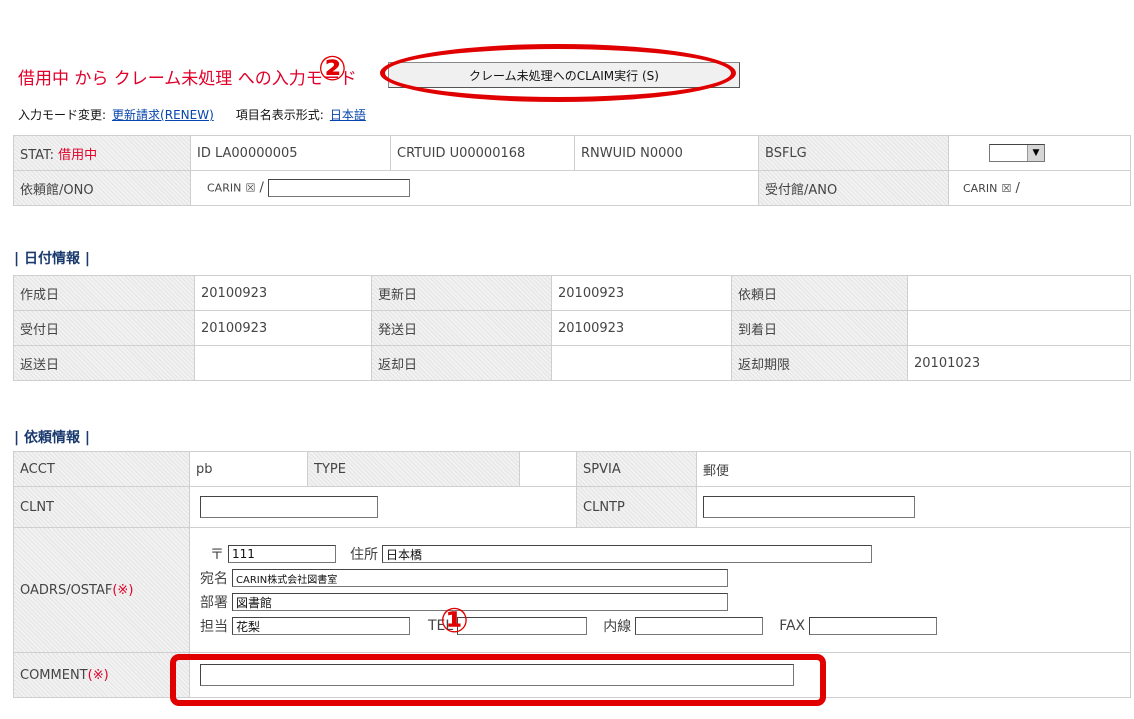 The image size is (1134, 719). What do you see at coordinates (819, 363) in the screenshot?
I see `return-due-label: 返却期限` at bounding box center [819, 363].